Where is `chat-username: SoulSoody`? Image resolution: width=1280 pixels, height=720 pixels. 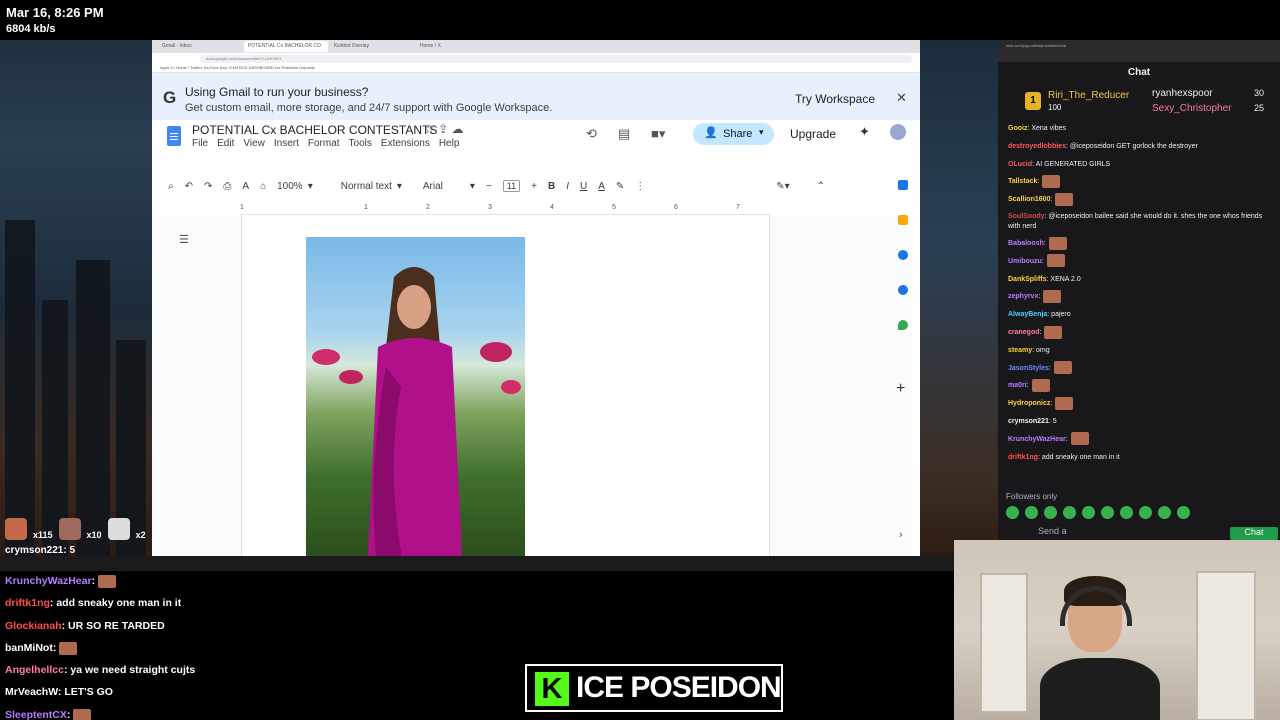 chat-username: SoulSoody is located at coordinates (1026, 216).